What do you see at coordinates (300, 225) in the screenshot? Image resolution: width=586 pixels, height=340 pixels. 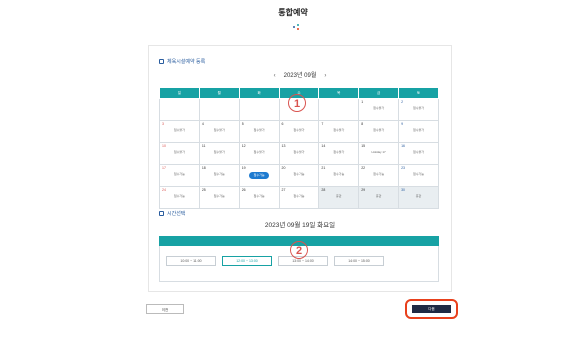 I see `selected-date-label: 2023년 09월 19일 화요일` at bounding box center [300, 225].